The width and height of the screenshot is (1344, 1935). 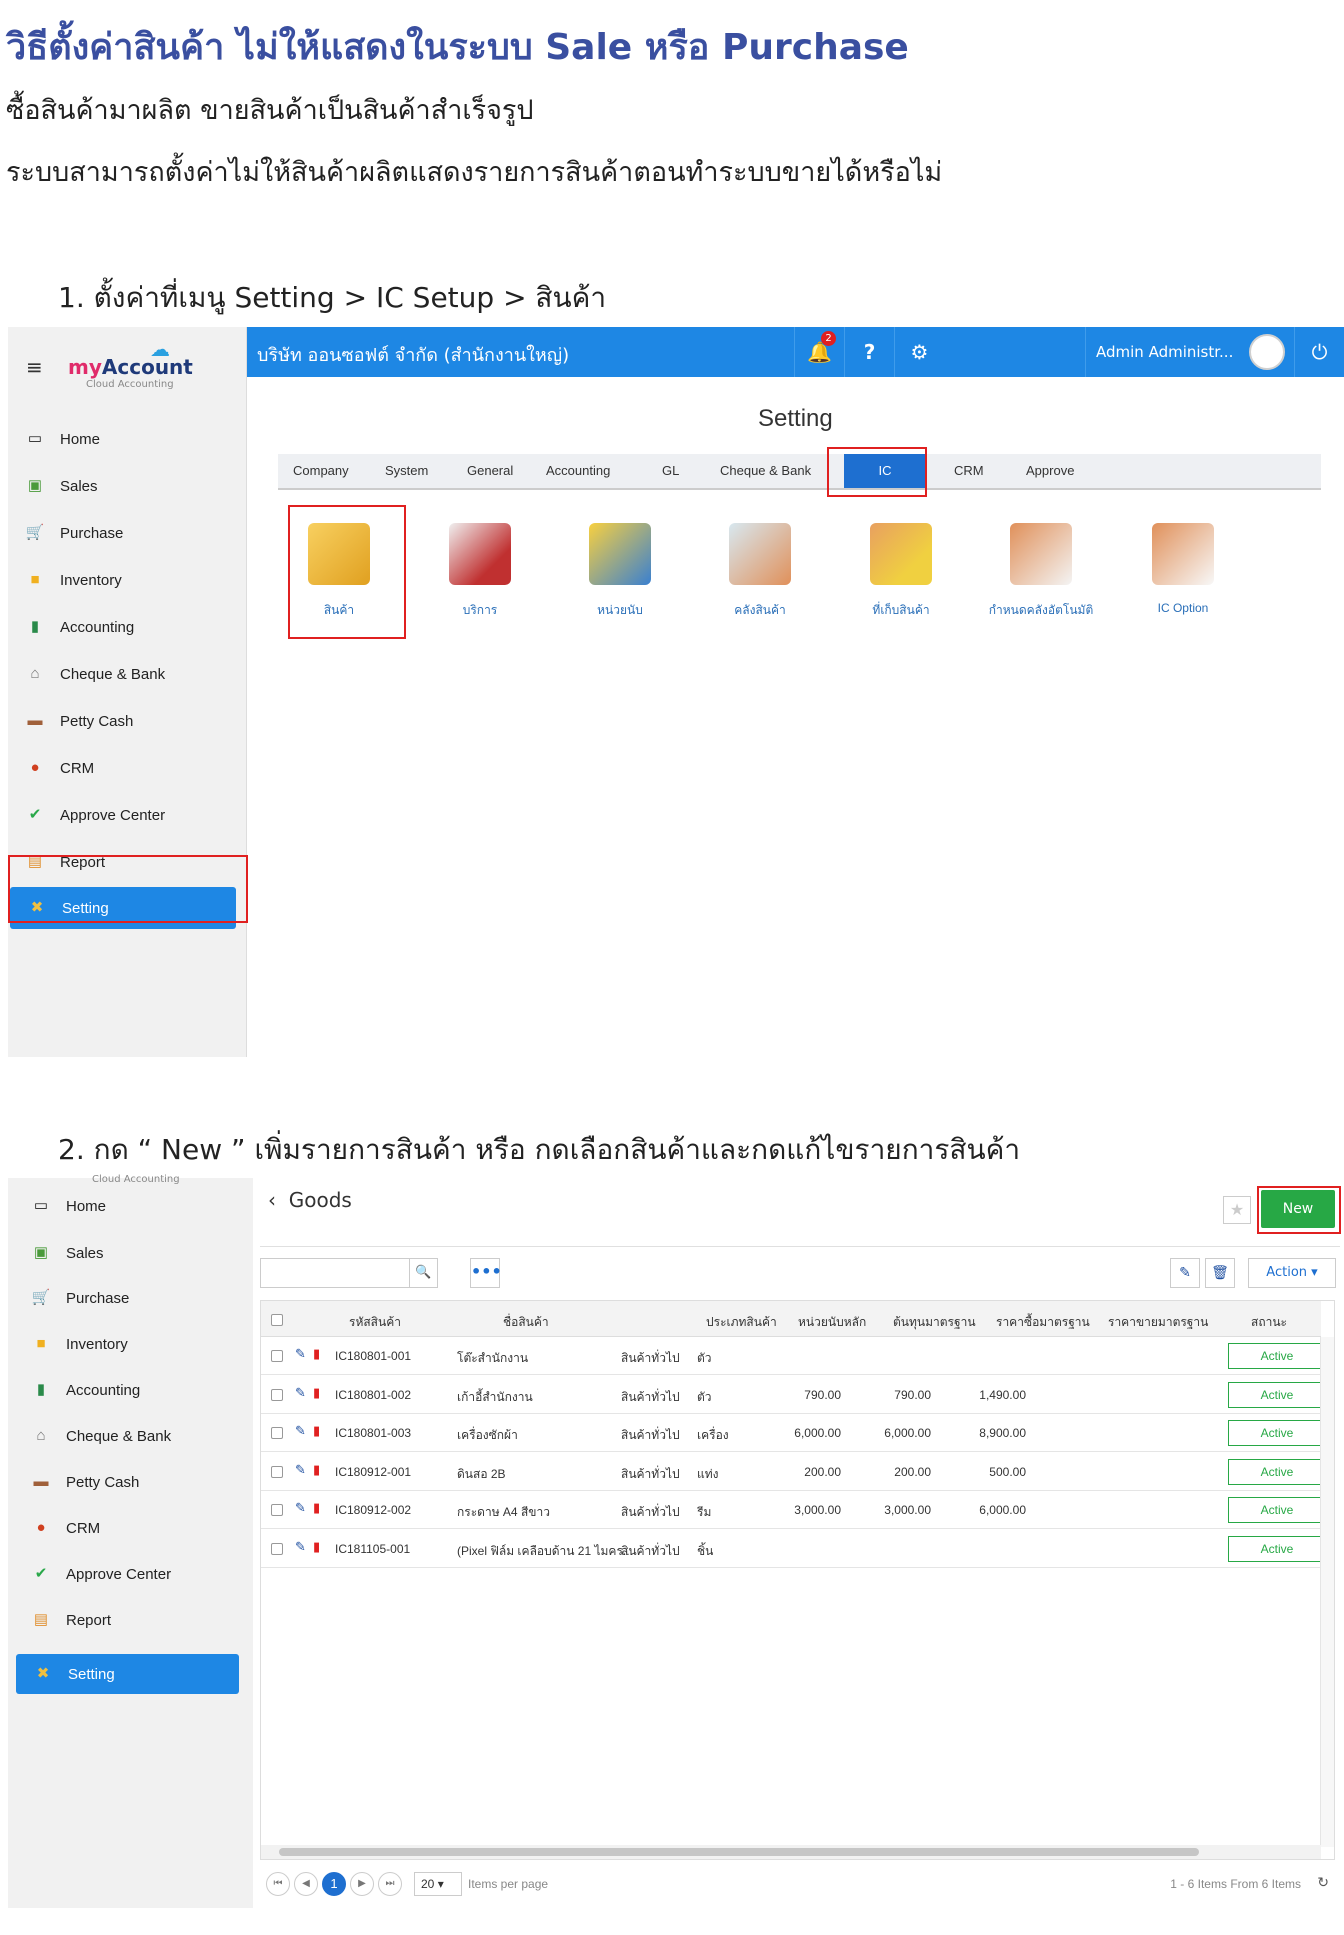 I want to click on trash-icon: 🗑, so click(x=1220, y=1273).